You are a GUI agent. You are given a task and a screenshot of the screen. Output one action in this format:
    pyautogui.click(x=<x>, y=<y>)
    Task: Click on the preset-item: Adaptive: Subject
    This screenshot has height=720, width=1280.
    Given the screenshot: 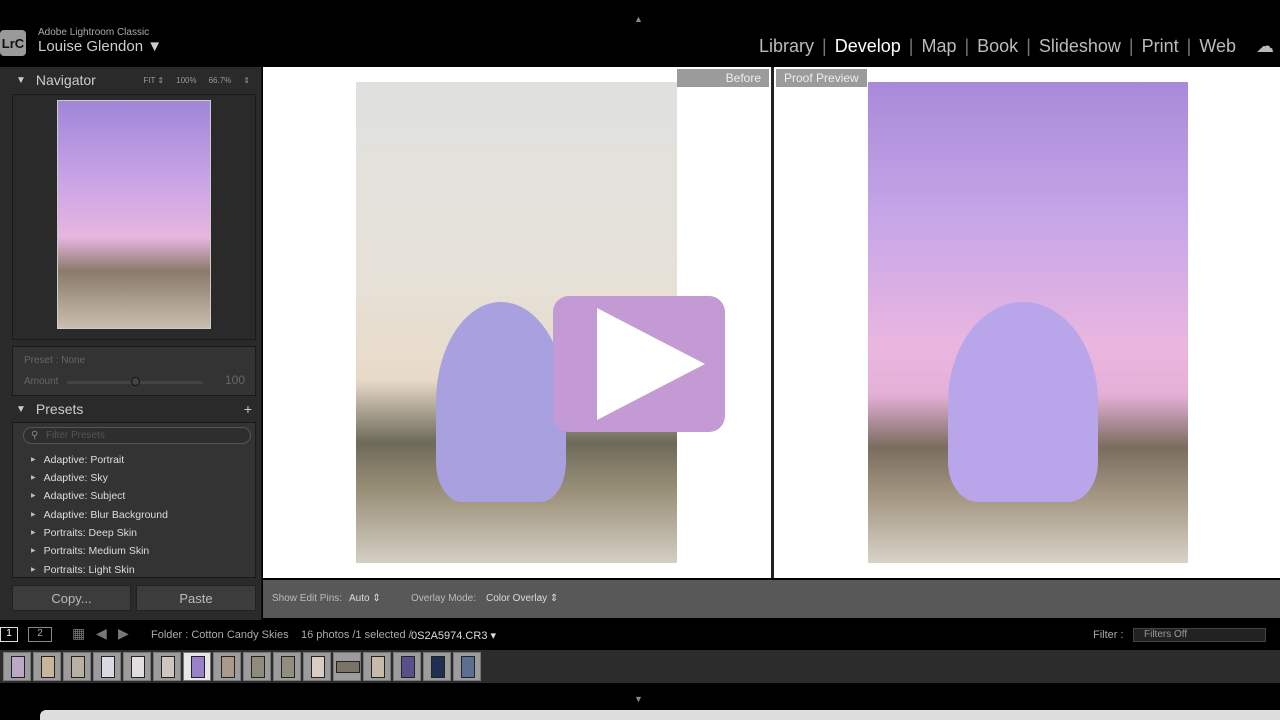 What is the action you would take?
    pyautogui.click(x=78, y=496)
    